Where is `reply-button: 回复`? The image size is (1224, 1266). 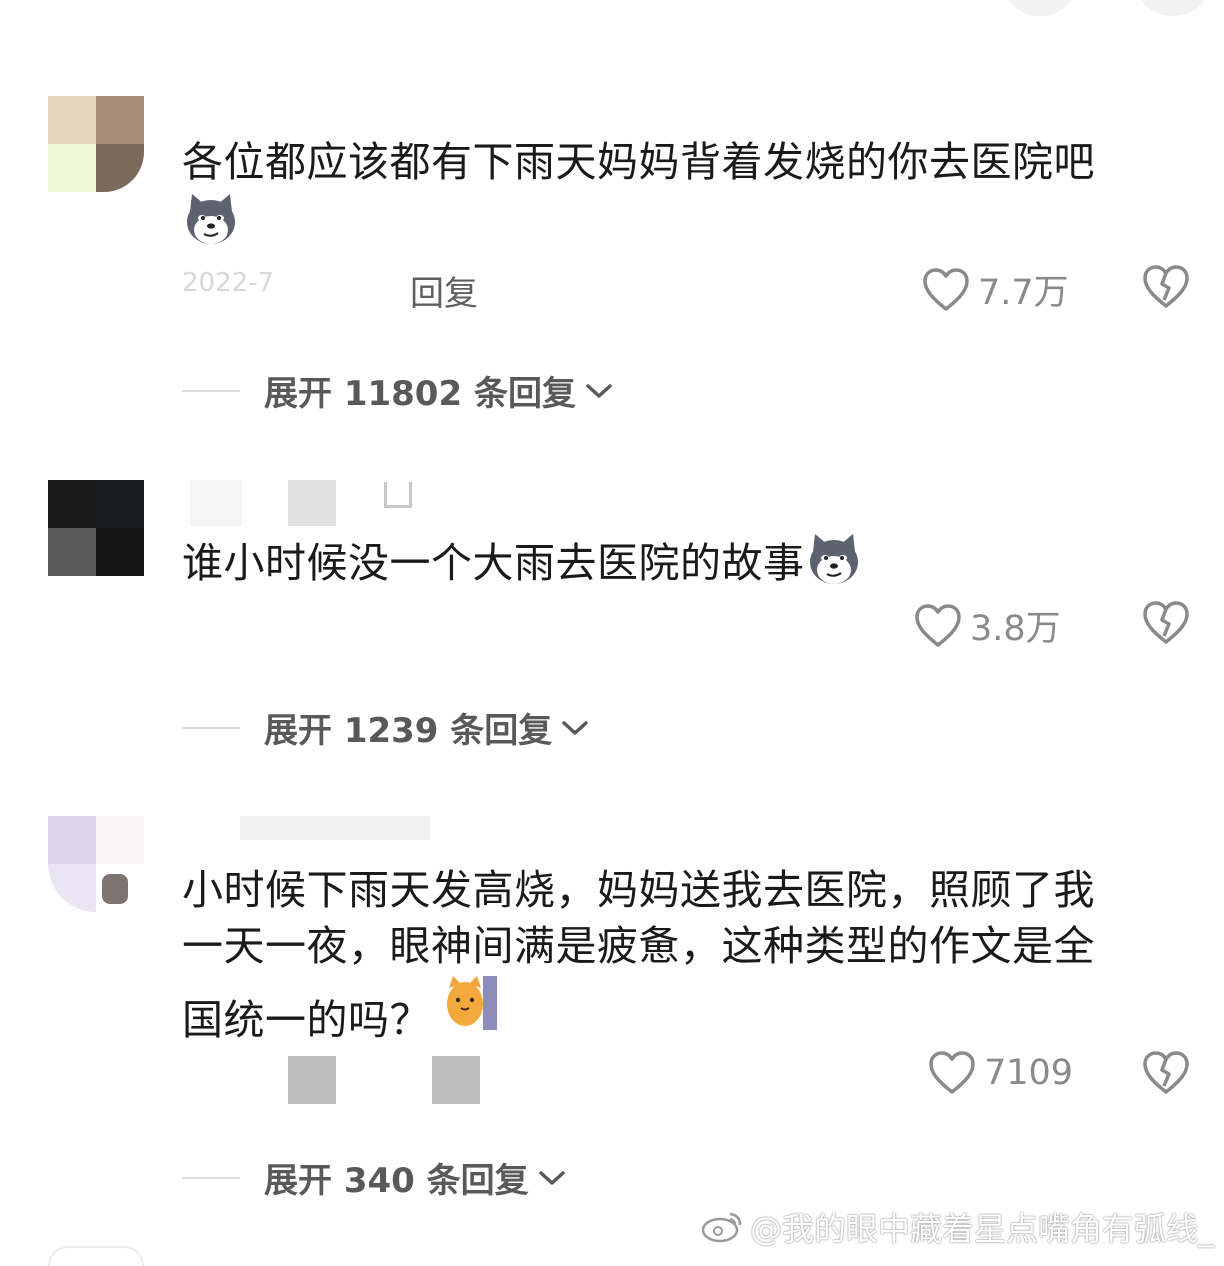
reply-button: 回复 is located at coordinates (444, 290).